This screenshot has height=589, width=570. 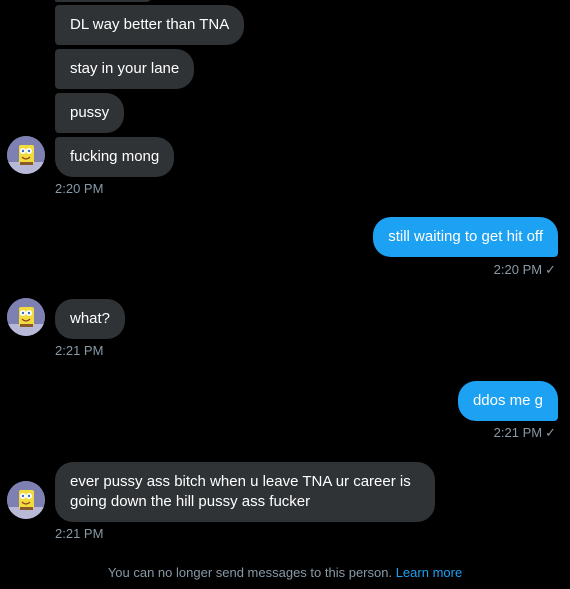 I want to click on message-timestamp-row: 2:21 PM ✓, so click(x=525, y=433).